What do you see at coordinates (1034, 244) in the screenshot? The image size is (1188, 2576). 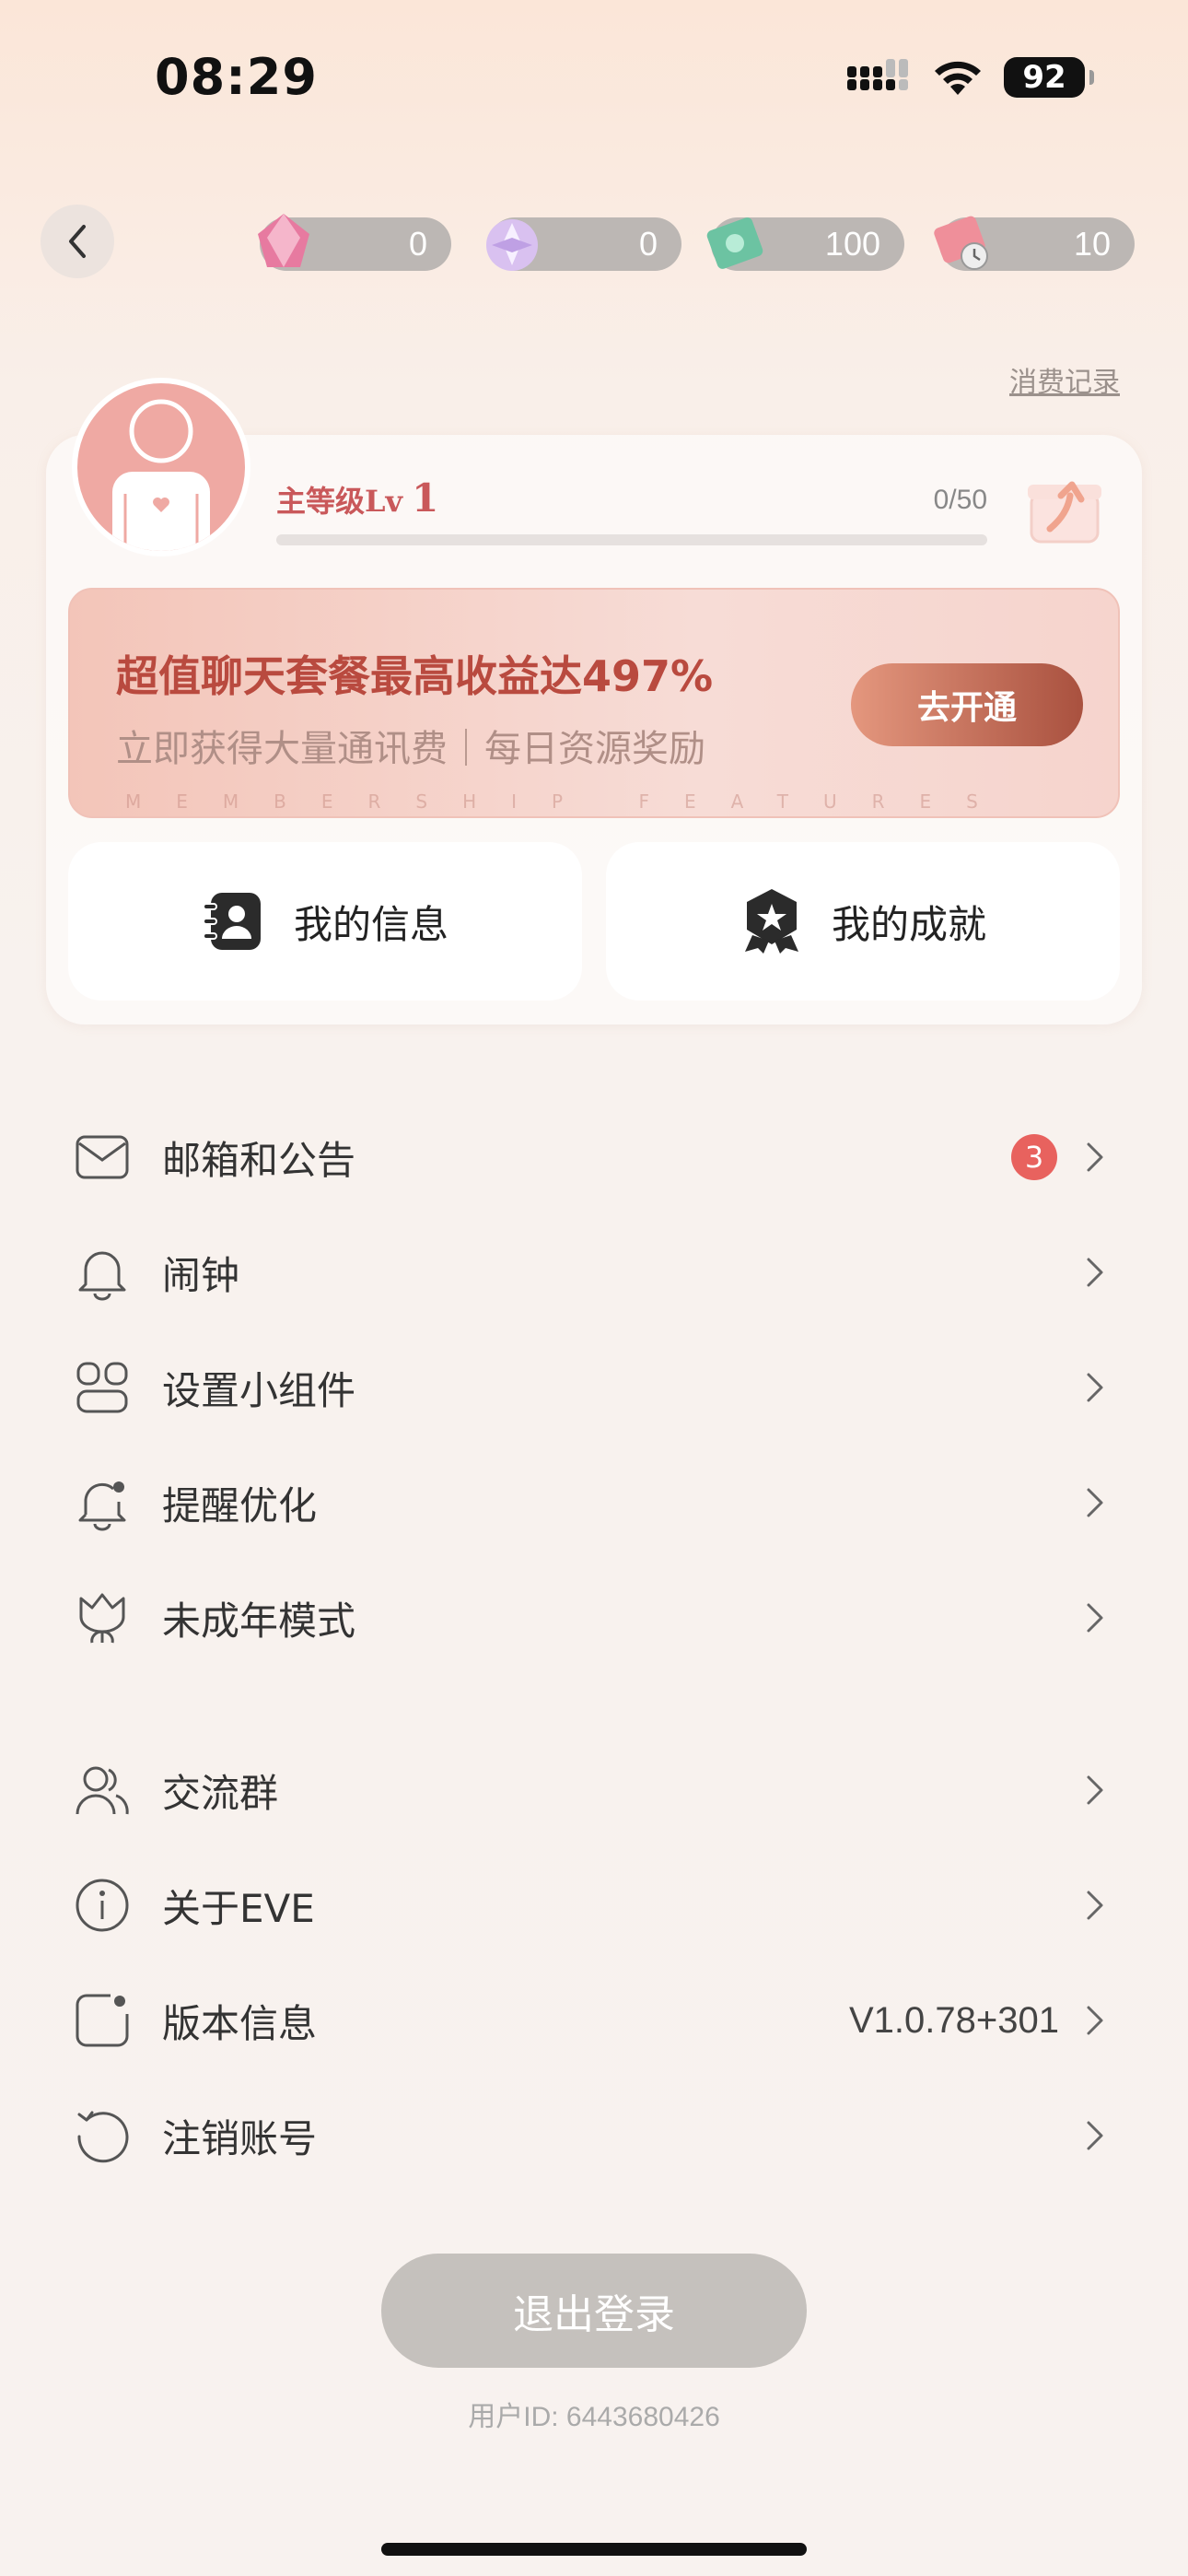 I see `currency-timed-ticket: 10` at bounding box center [1034, 244].